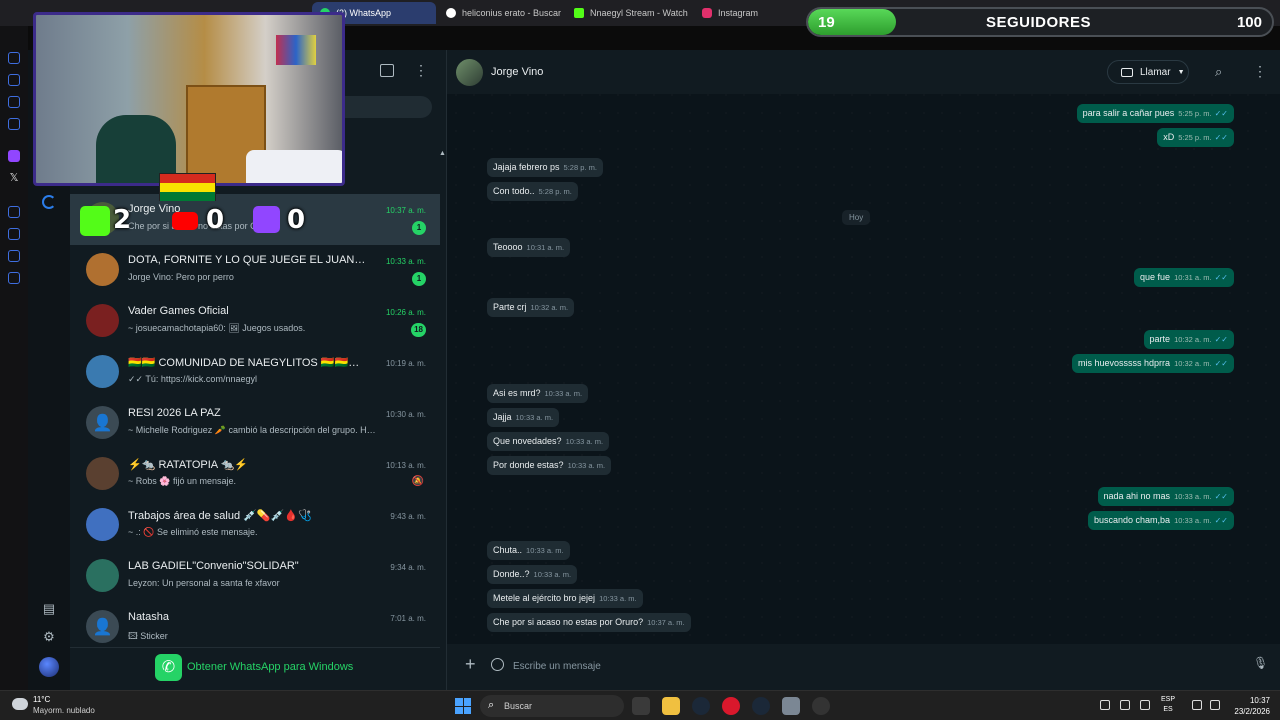 Image resolution: width=1280 pixels, height=720 pixels. I want to click on media-icon: ▤, so click(49, 609).